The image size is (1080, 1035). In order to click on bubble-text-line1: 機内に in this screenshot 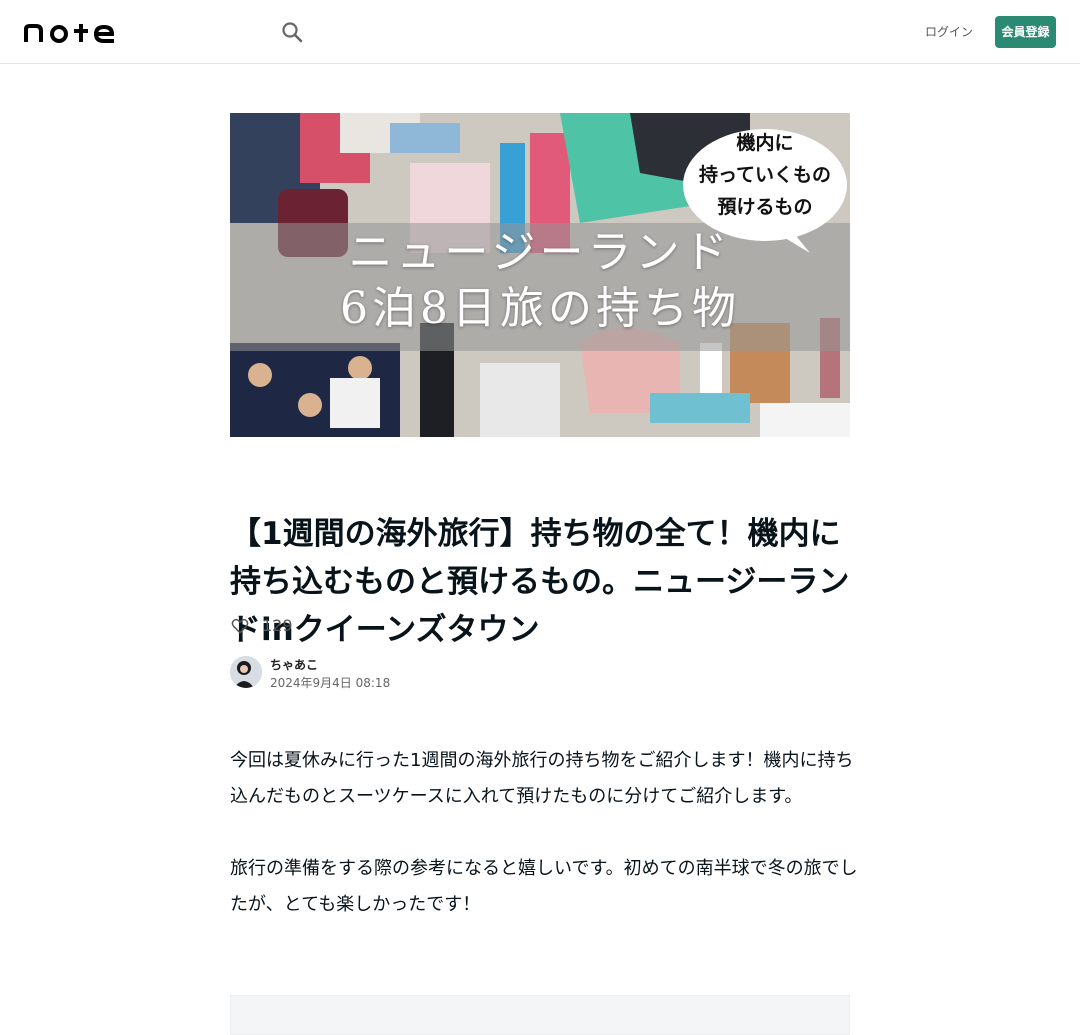, I will do `click(765, 143)`.